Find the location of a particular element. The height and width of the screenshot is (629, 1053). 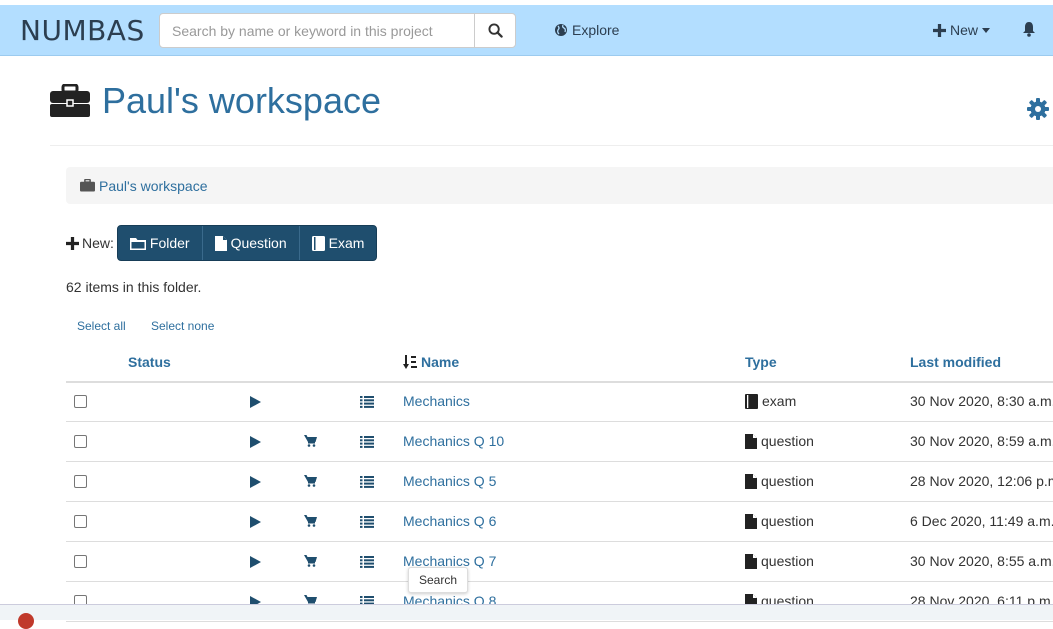

page-title: Paul's workspace is located at coordinates (215, 101).